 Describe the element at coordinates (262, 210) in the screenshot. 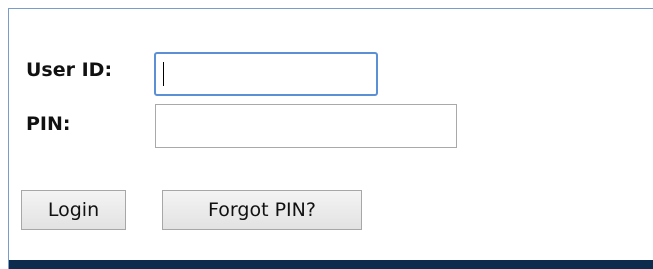

I see `forgot-pin-button: Forgot PIN?` at that location.